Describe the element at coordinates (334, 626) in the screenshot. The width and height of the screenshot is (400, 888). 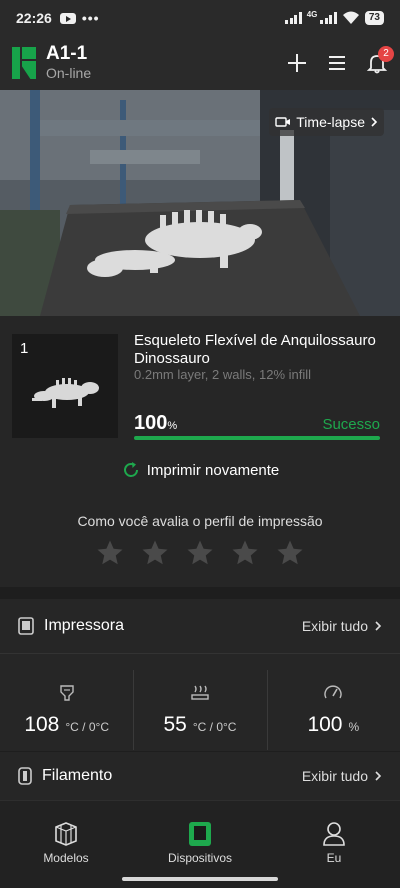
I see `printer-view-all-label: Exibir tudo` at that location.